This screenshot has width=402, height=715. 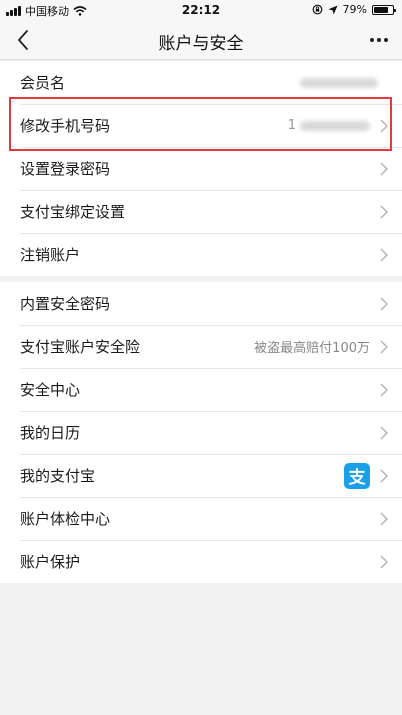 I want to click on row-my-calendar: 我的日历, so click(x=201, y=432).